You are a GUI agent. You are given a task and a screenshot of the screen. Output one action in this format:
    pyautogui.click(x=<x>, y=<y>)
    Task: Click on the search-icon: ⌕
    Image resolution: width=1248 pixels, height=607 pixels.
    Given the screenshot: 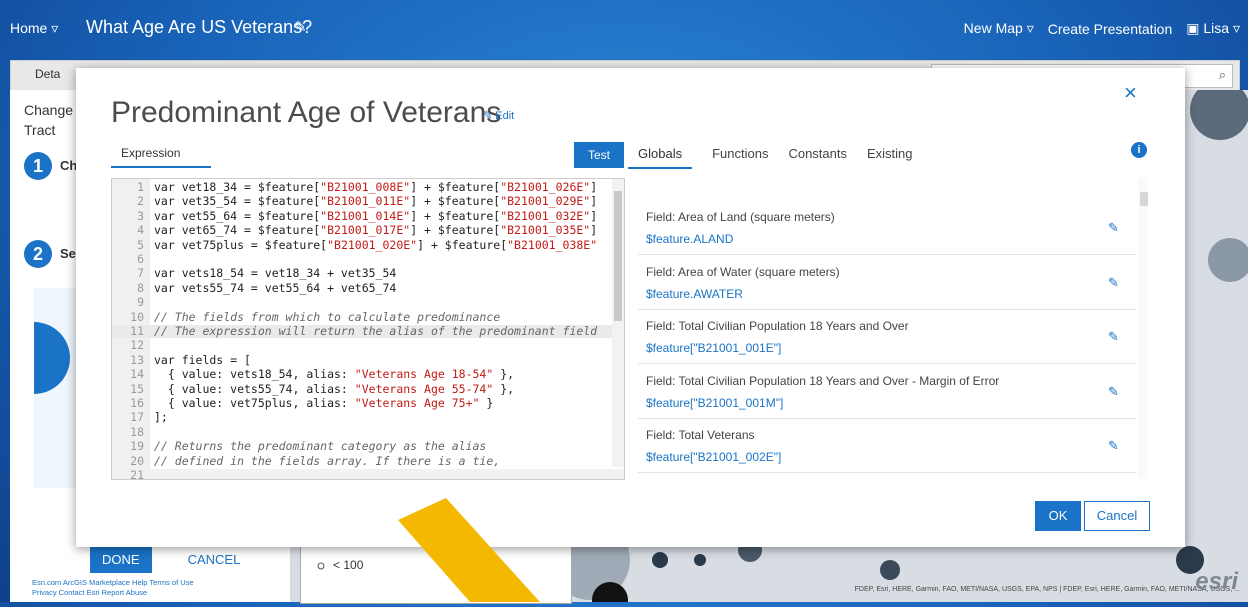 What is the action you would take?
    pyautogui.click(x=1222, y=75)
    